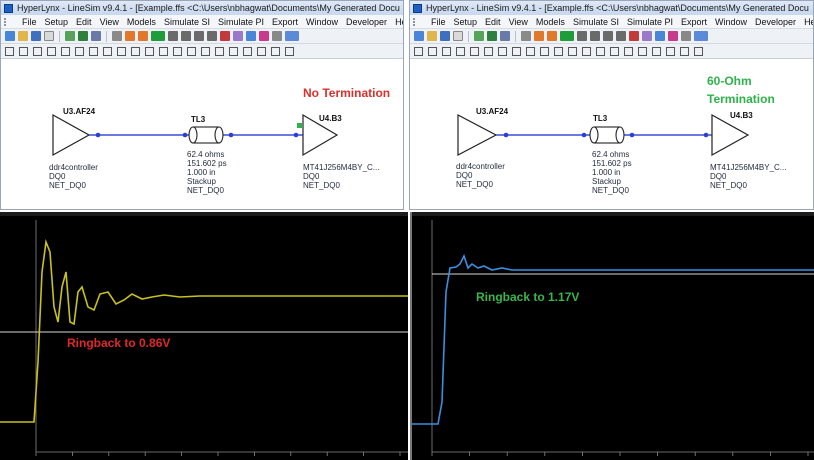  Describe the element at coordinates (149, 51) in the screenshot. I see `power-symbol-icon` at that location.